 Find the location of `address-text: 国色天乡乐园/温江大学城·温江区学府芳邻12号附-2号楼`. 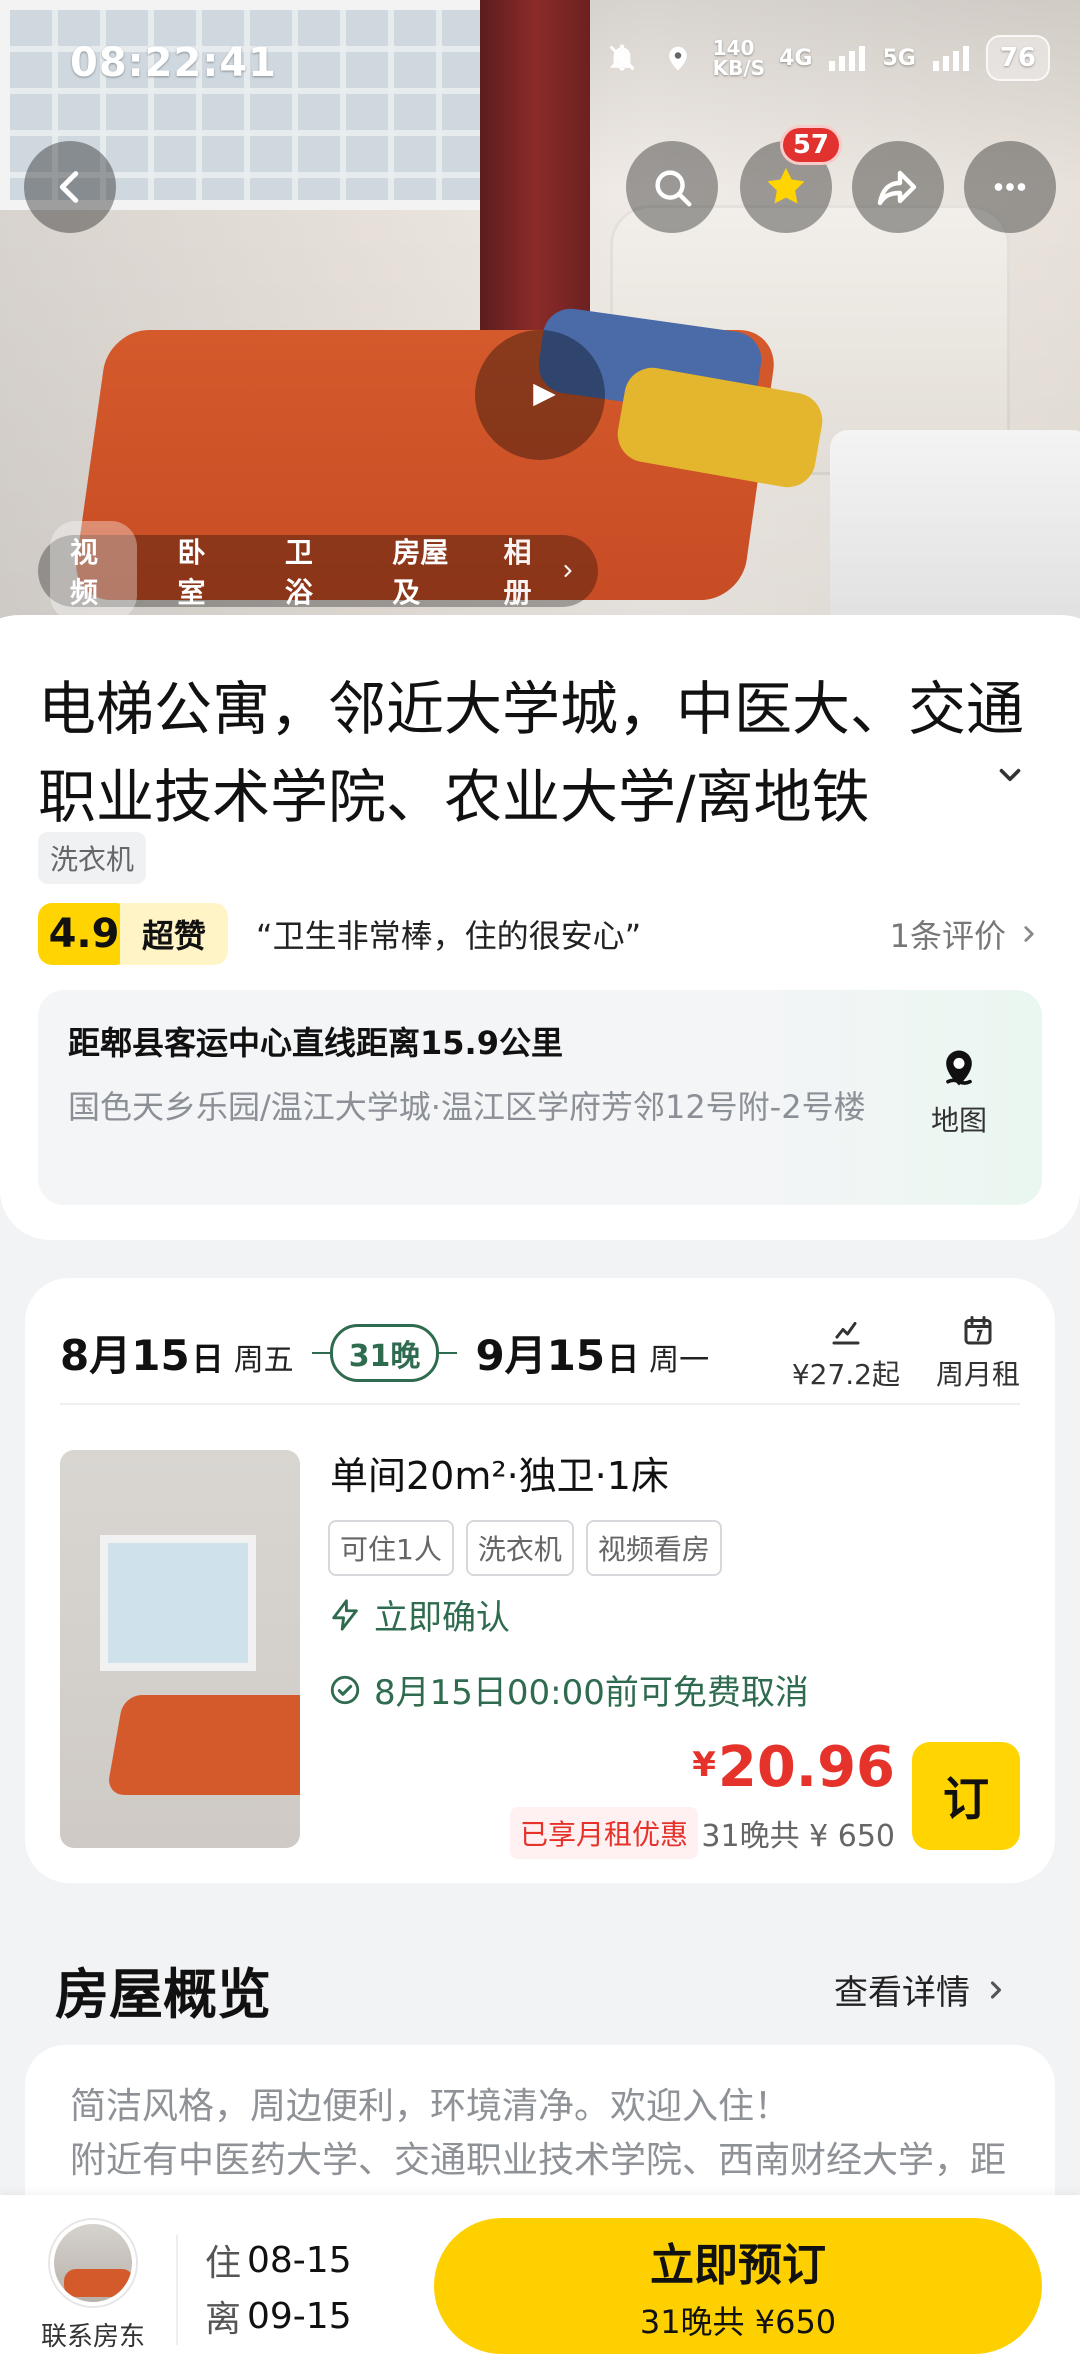

address-text: 国色天乡乐园/温江大学城·温江区学府芳邻12号附-2号楼 is located at coordinates (467, 1107).